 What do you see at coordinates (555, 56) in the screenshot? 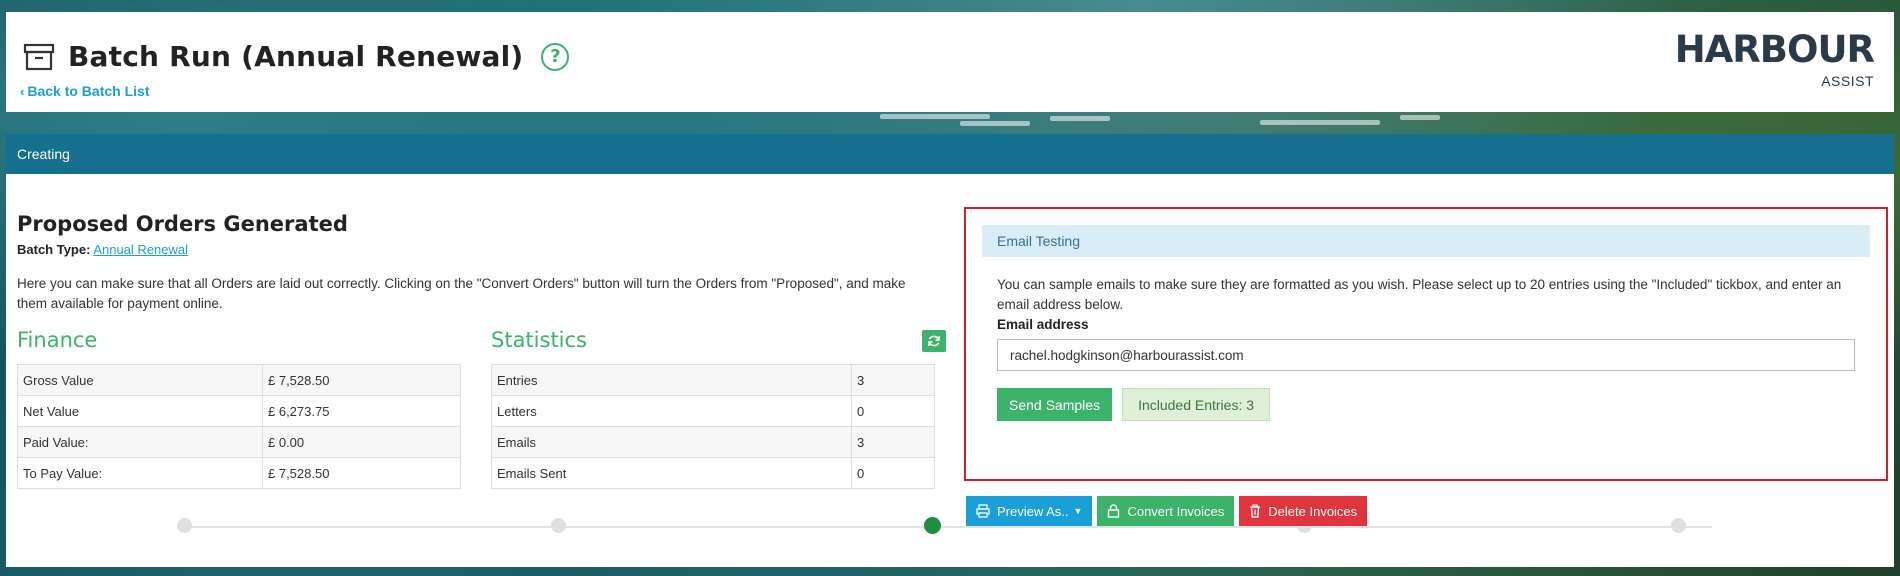
I see `help-icon: ?` at bounding box center [555, 56].